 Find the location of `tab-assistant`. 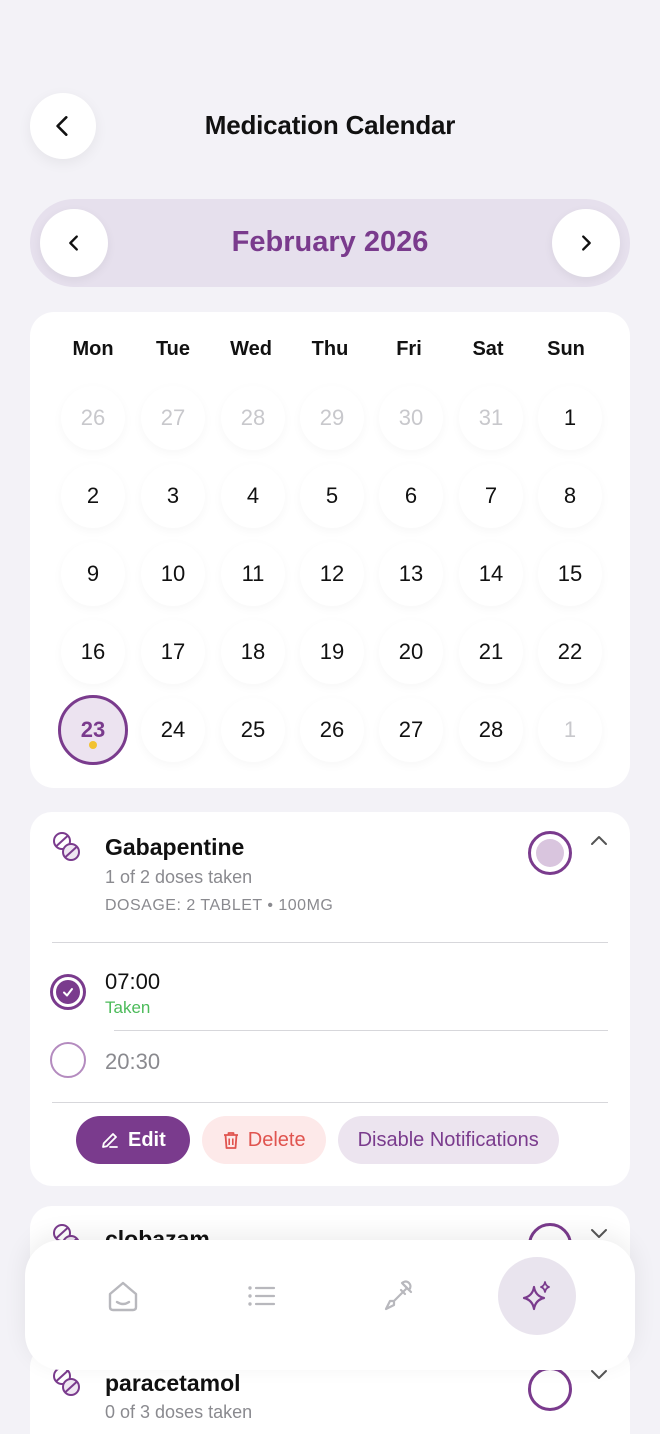

tab-assistant is located at coordinates (537, 1296).